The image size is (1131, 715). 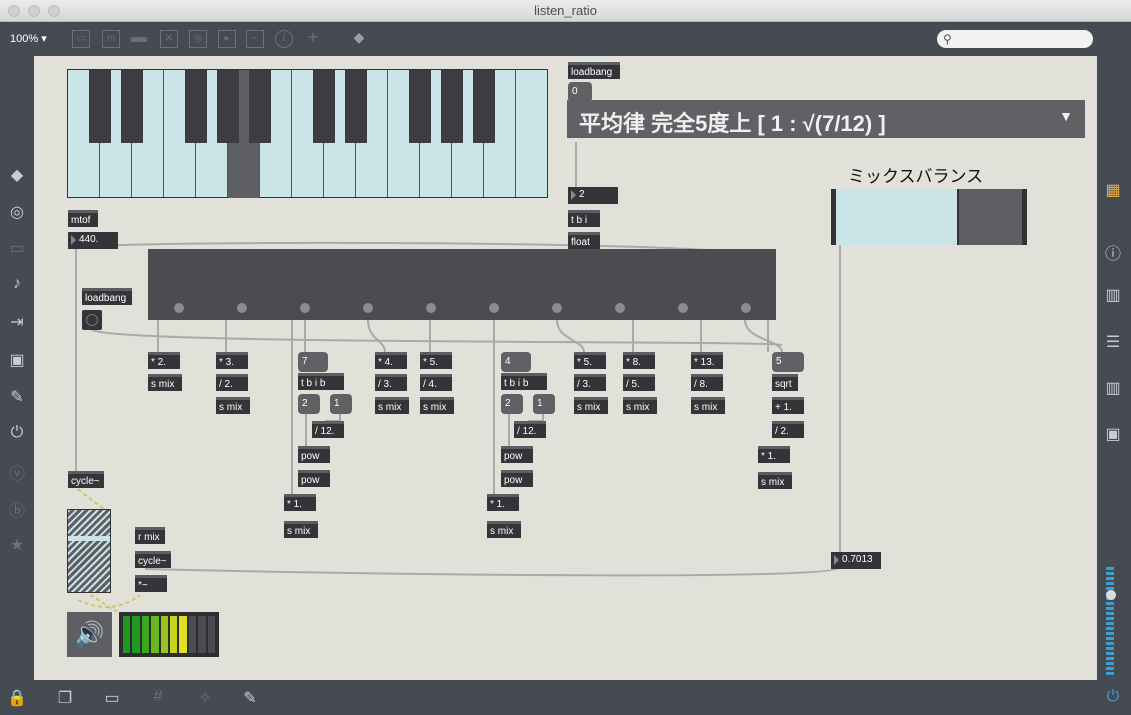 I want to click on level-meter, so click(x=169, y=634).